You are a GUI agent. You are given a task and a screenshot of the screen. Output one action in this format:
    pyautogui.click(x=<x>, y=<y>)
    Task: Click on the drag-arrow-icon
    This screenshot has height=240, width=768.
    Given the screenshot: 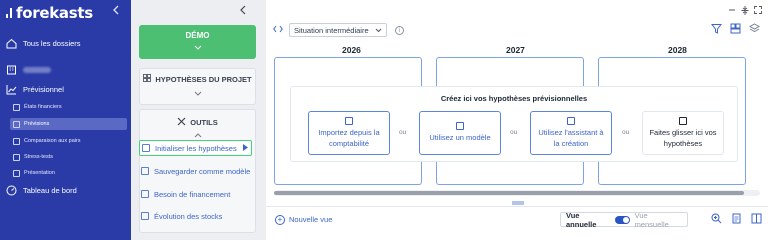 What is the action you would take?
    pyautogui.click(x=683, y=121)
    